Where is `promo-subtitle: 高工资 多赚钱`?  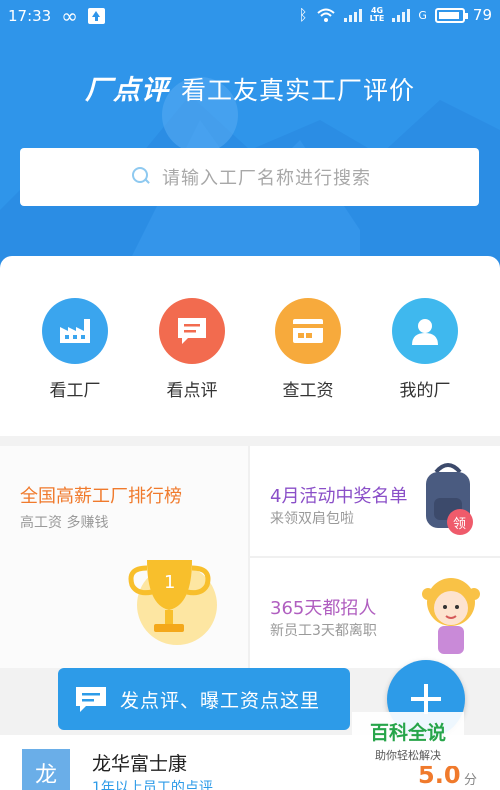
promo-subtitle: 高工资 多赚钱 is located at coordinates (64, 523).